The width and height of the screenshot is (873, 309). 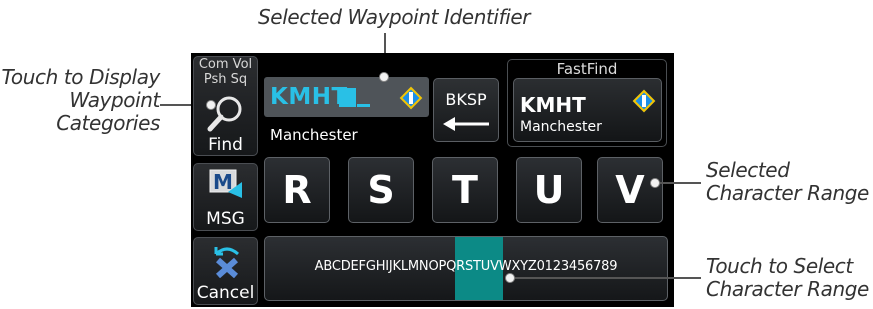 I want to click on callout-left-line-2: Waypoint, so click(x=114, y=100).